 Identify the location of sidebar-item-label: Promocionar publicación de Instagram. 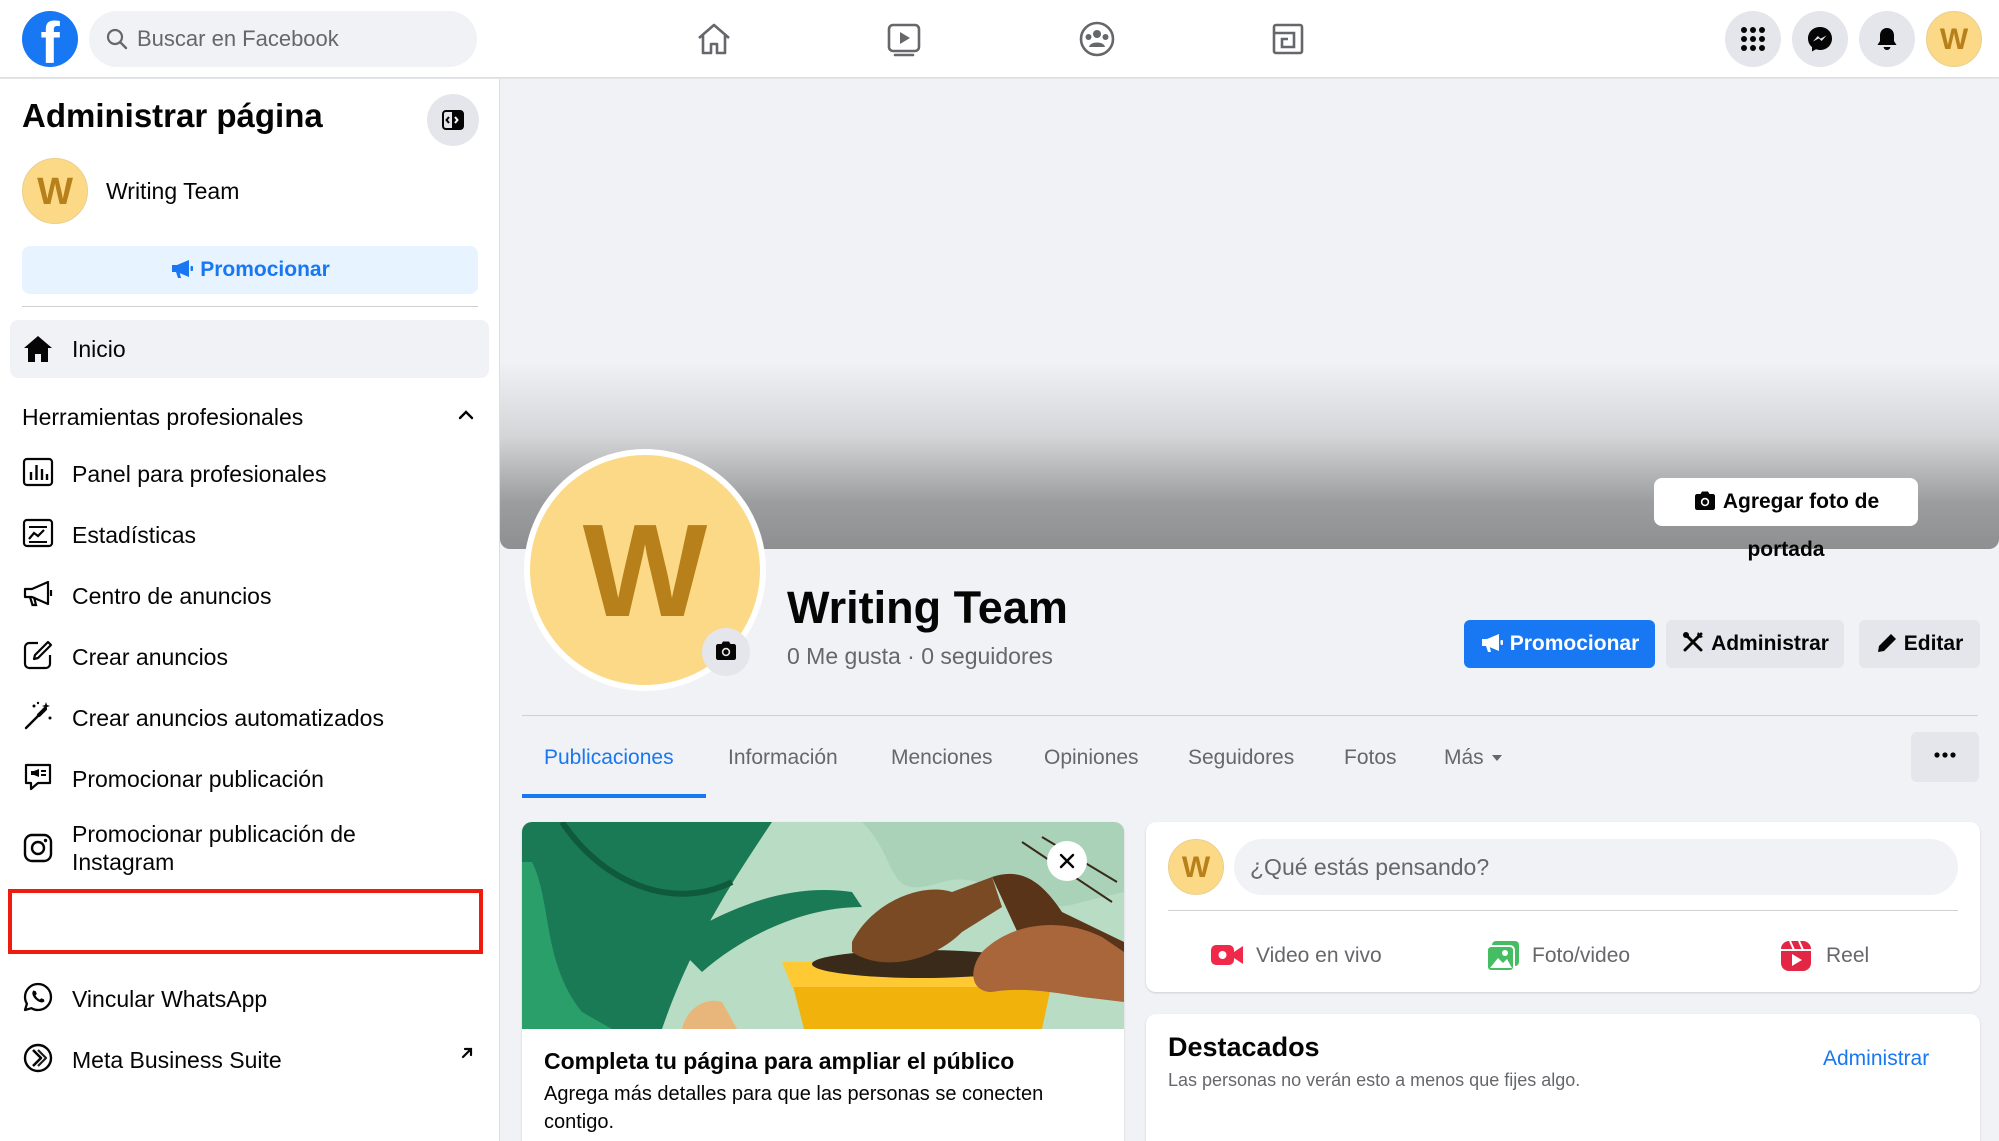
(214, 848).